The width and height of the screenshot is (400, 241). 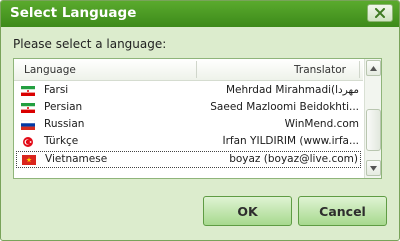 What do you see at coordinates (64, 124) in the screenshot?
I see `language-name: Russian` at bounding box center [64, 124].